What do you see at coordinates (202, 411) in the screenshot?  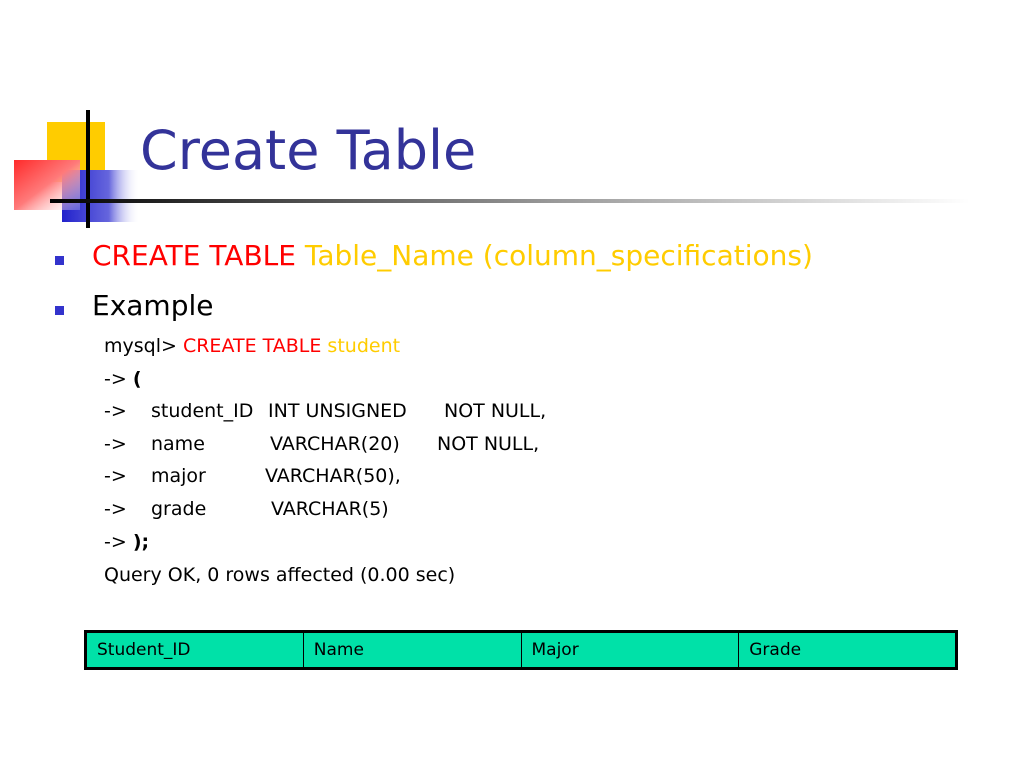 I see `column-name: student_ID` at bounding box center [202, 411].